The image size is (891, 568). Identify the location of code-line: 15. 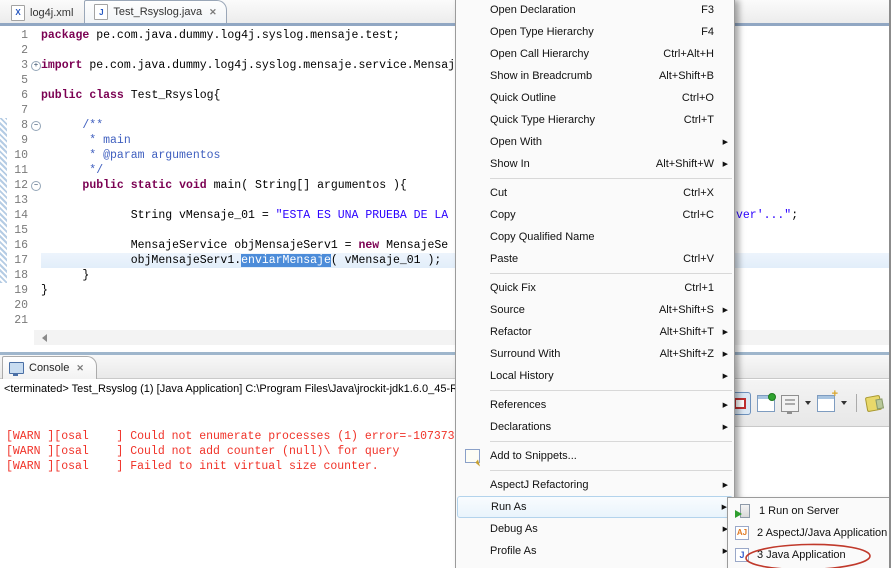
(445, 230).